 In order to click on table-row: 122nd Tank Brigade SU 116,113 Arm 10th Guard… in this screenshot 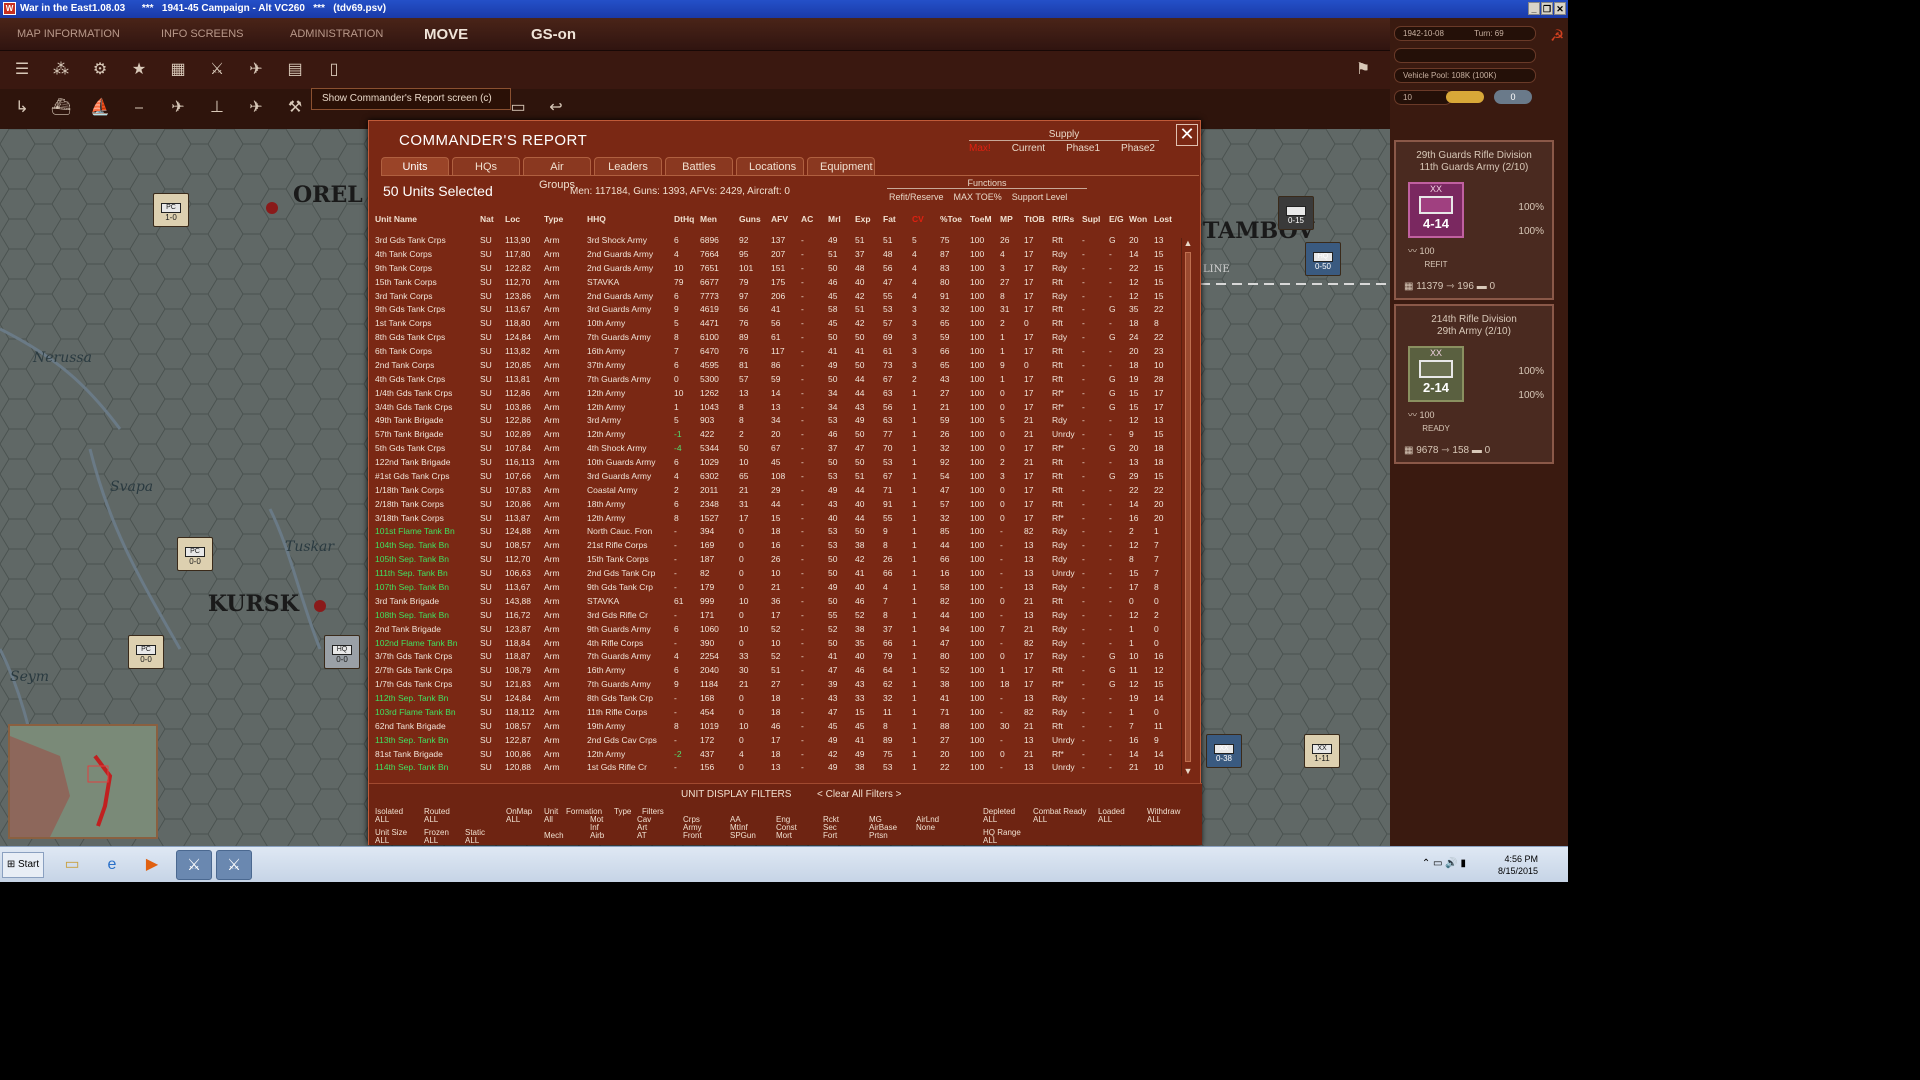, I will do `click(775, 463)`.